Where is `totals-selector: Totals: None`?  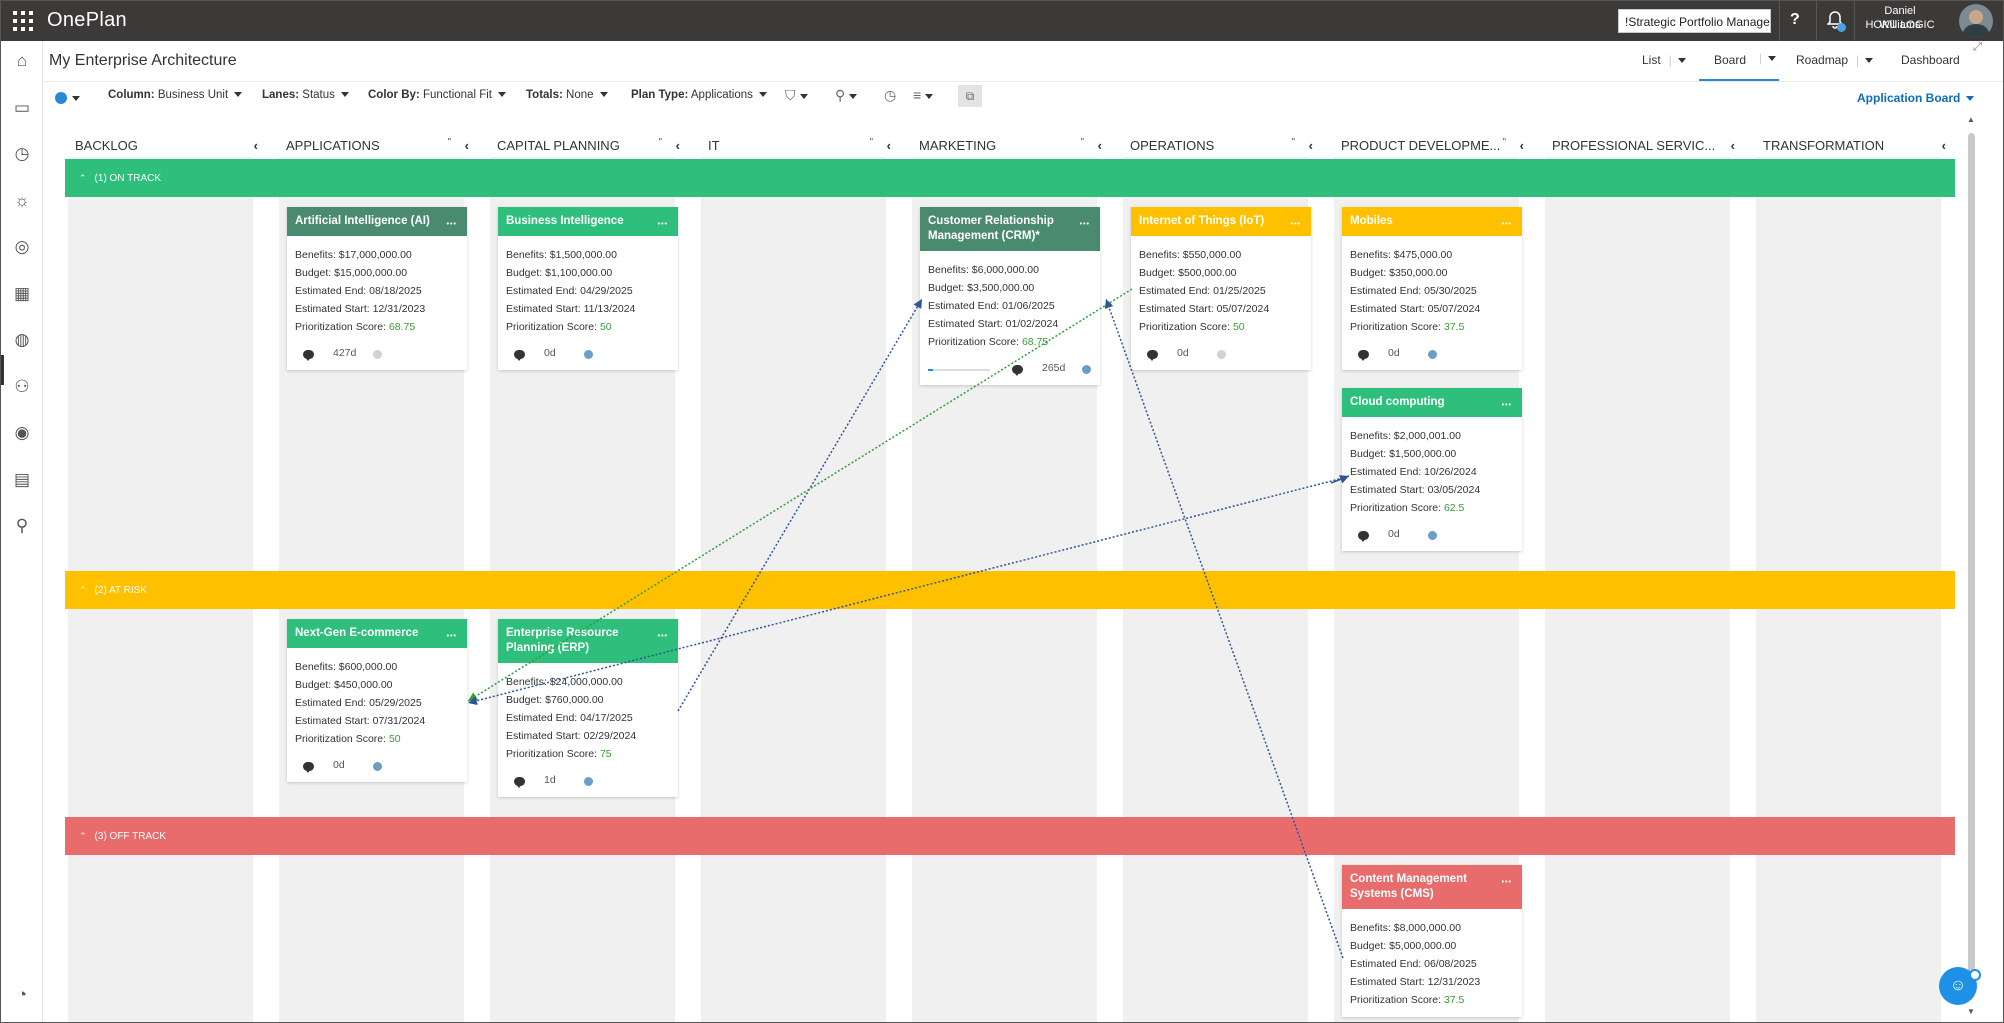
totals-selector: Totals: None is located at coordinates (567, 95).